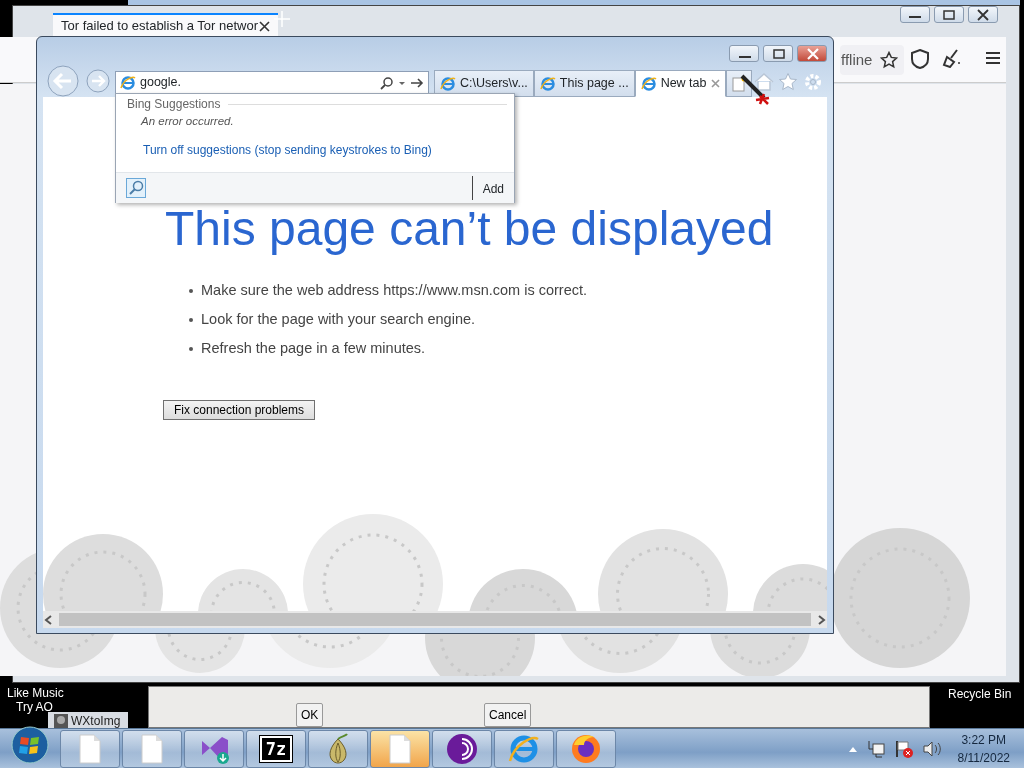 This screenshot has height=768, width=1024. I want to click on home-icon, so click(764, 82).